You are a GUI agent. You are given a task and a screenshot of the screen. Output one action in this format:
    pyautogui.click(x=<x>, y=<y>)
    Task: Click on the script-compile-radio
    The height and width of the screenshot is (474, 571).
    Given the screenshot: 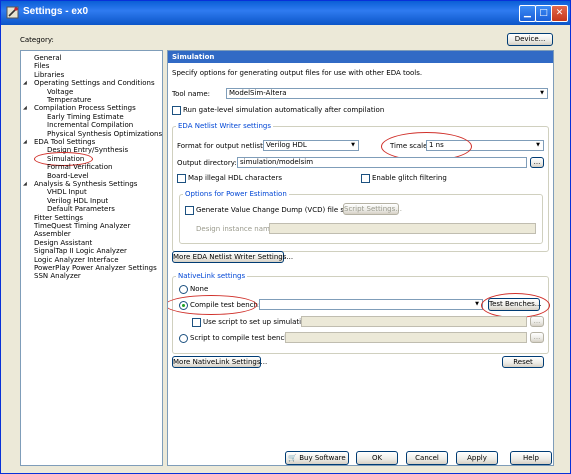 What is the action you would take?
    pyautogui.click(x=183, y=338)
    